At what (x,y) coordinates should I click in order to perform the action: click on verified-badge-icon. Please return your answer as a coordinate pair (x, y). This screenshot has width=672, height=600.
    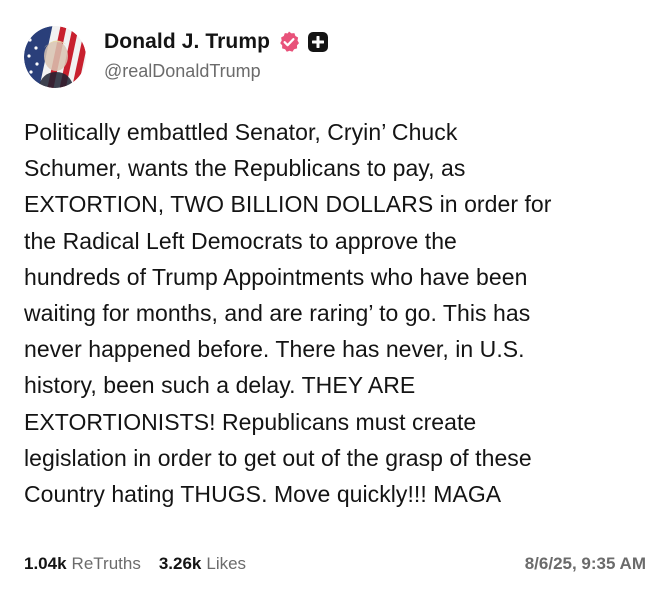
    Looking at the image, I should click on (289, 42).